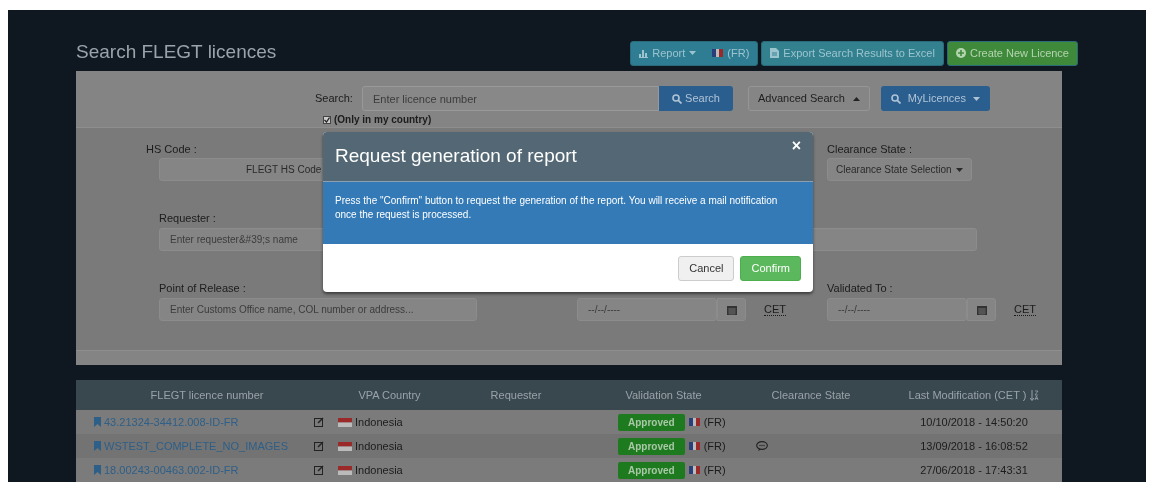 This screenshot has height=485, width=1154. I want to click on column-header: Validation State, so click(663, 395).